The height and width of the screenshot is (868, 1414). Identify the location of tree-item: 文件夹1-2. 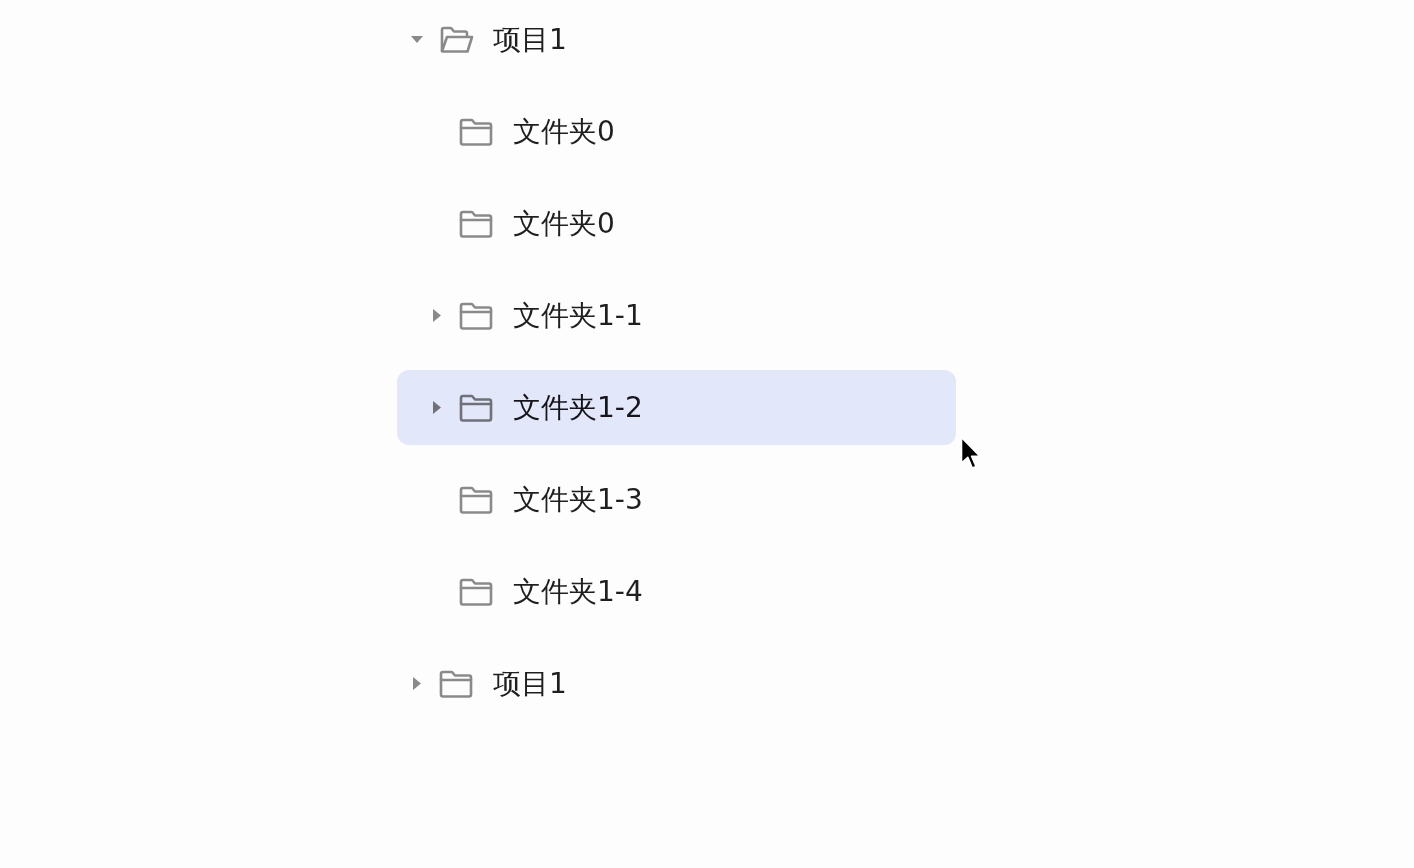
(676, 407).